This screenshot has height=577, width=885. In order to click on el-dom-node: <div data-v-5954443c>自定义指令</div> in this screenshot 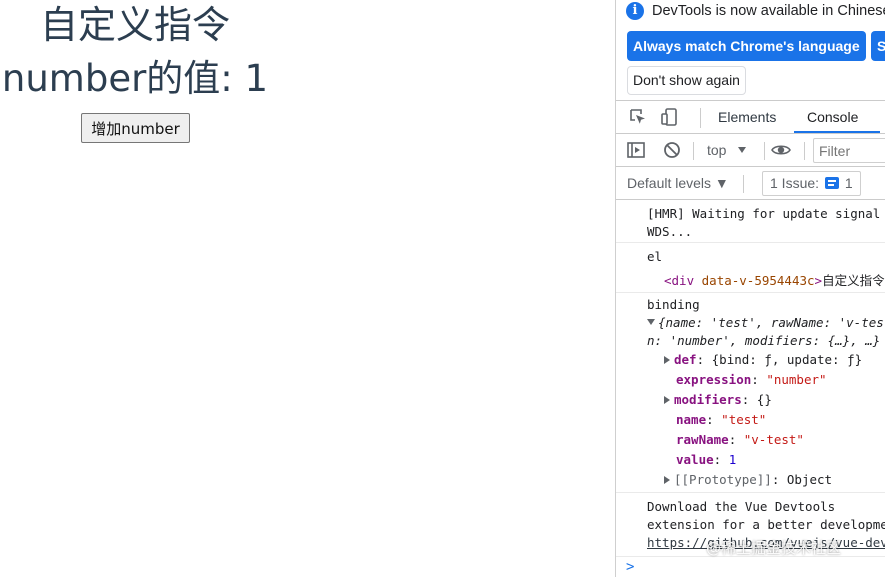, I will do `click(774, 279)`.